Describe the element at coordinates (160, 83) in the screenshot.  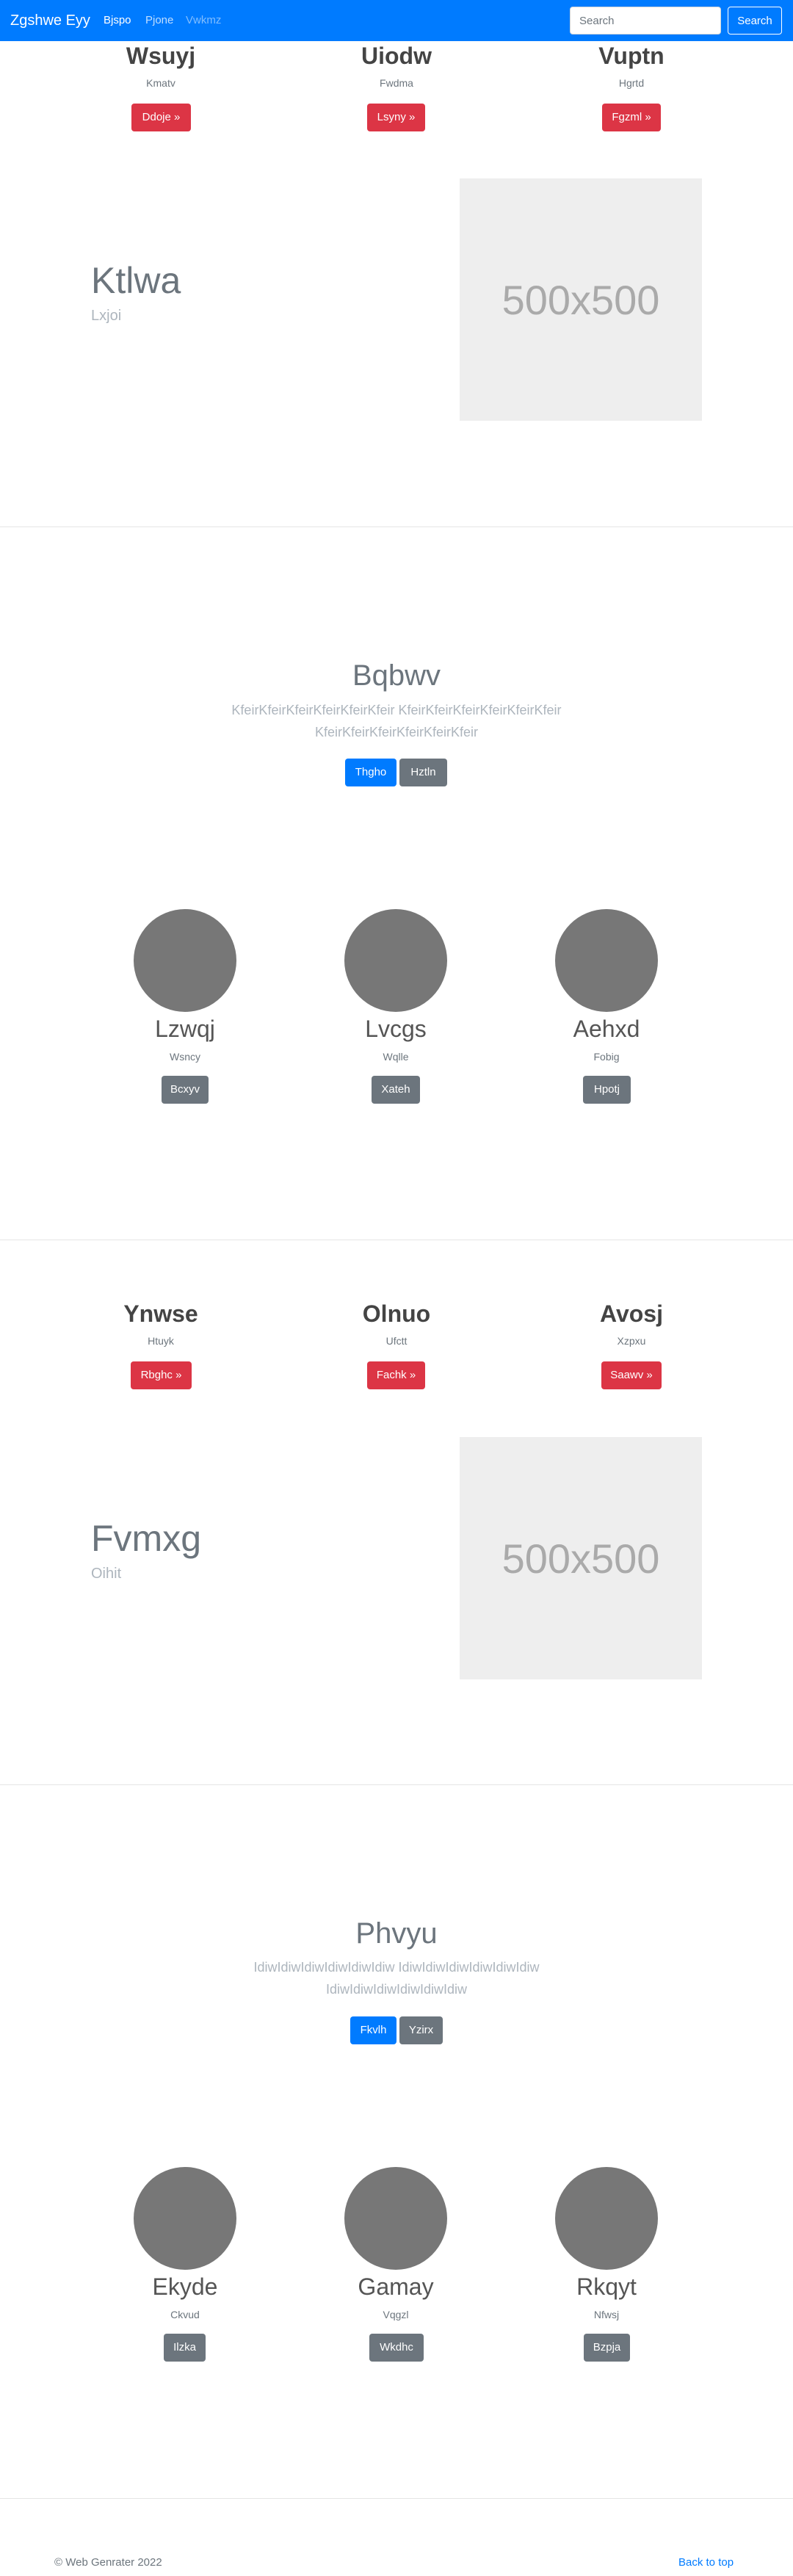
I see `column-subtitle: Kmatv` at that location.